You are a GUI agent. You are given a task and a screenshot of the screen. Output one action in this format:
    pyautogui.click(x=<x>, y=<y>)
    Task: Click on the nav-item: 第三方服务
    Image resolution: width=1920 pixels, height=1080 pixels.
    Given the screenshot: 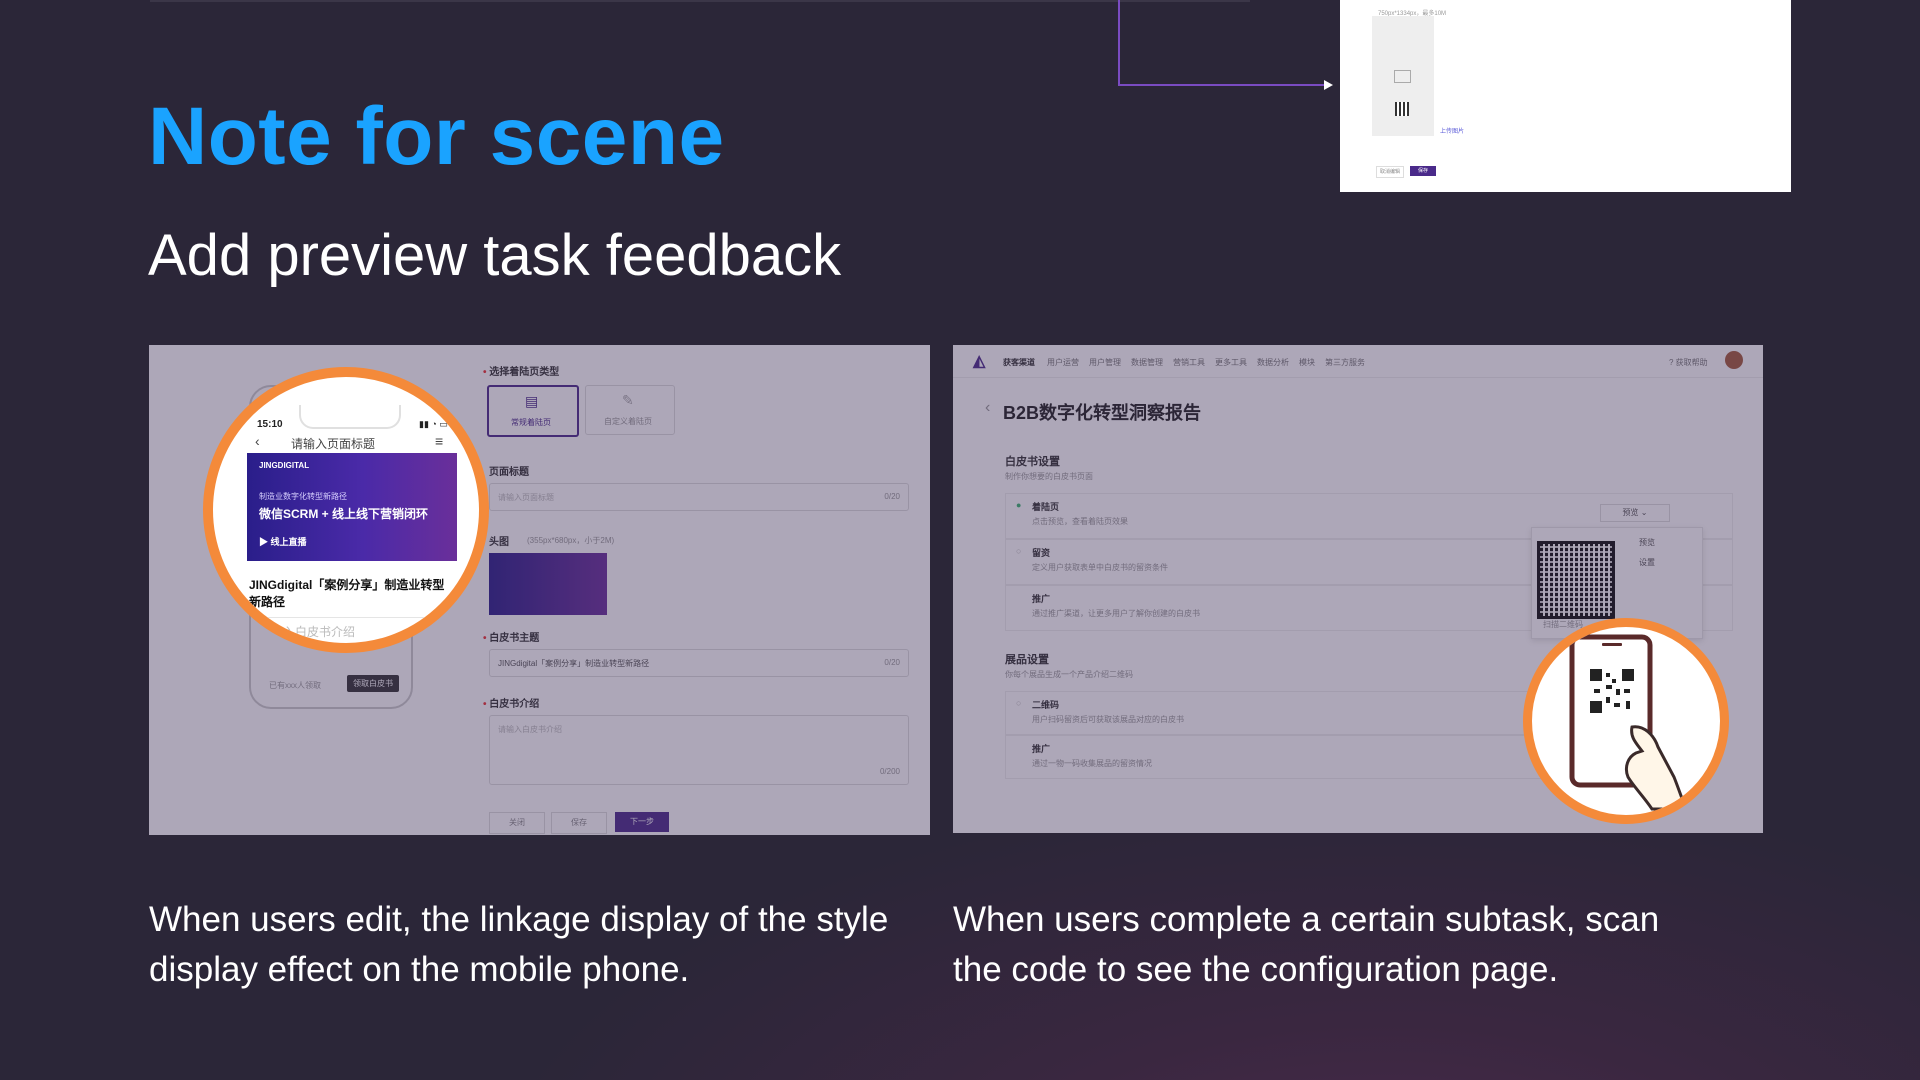 What is the action you would take?
    pyautogui.click(x=1345, y=362)
    